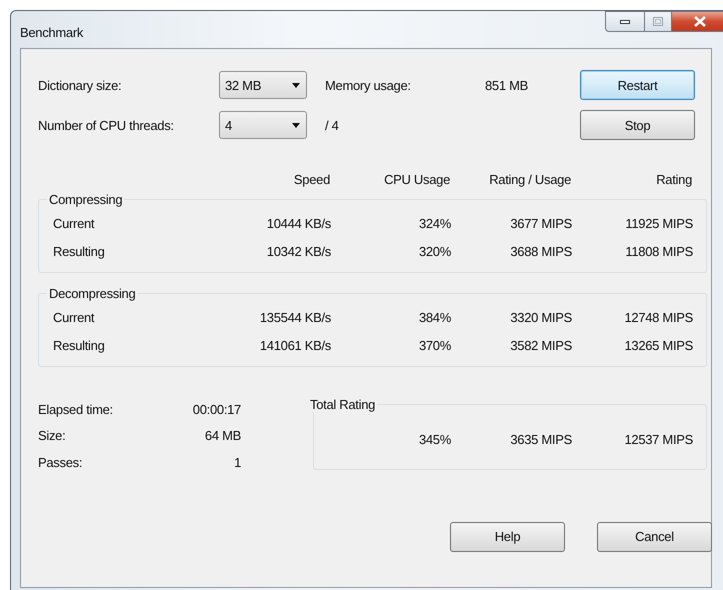  Describe the element at coordinates (654, 537) in the screenshot. I see `dialog-button: Cancel` at that location.